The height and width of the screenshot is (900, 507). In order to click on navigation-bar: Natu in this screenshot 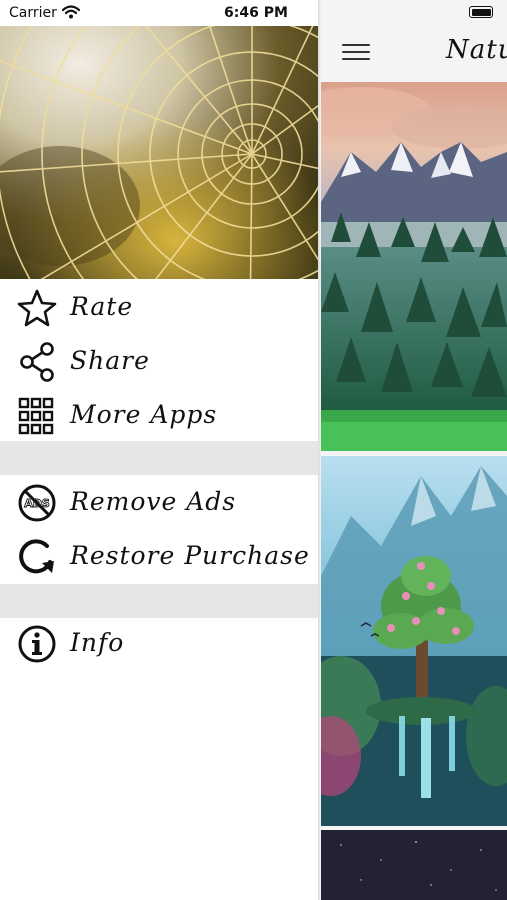, I will do `click(412, 53)`.